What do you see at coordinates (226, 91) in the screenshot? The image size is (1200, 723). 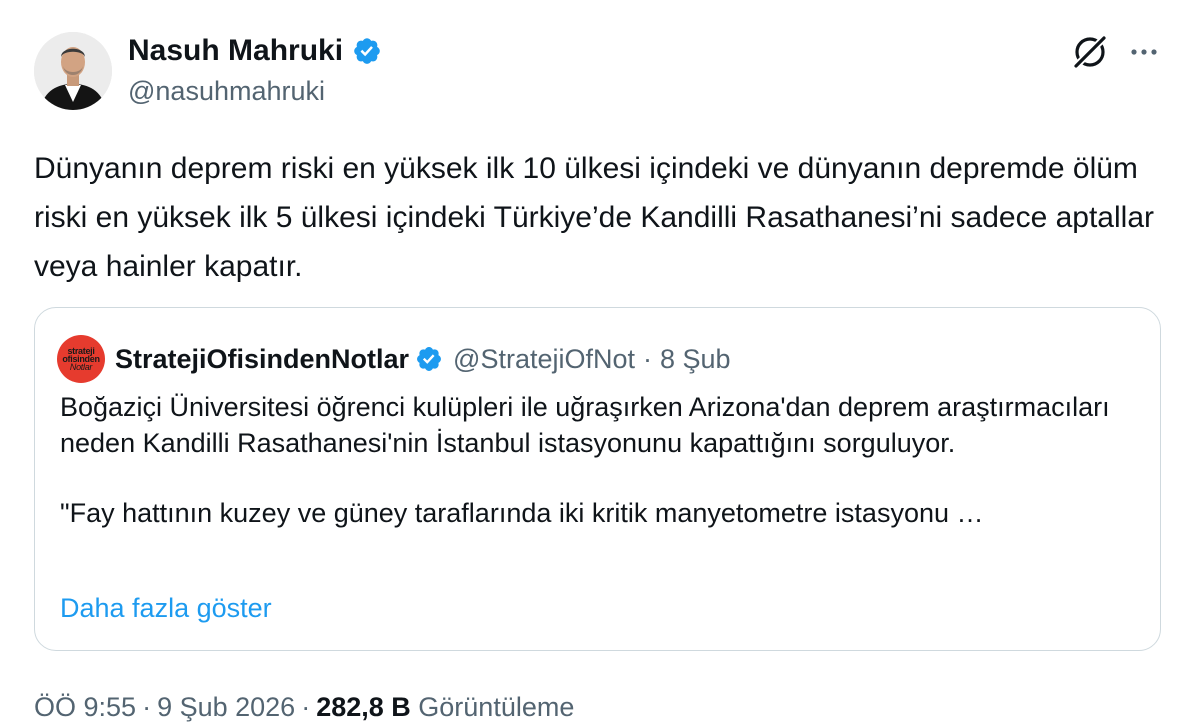 I see `author-handle: @nasuhmahruki` at bounding box center [226, 91].